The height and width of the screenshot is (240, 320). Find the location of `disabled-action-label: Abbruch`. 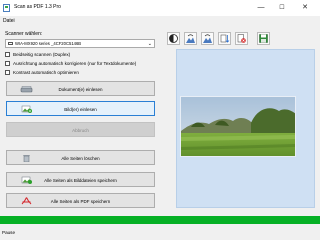

disabled-action-label: Abbruch is located at coordinates (80, 130).